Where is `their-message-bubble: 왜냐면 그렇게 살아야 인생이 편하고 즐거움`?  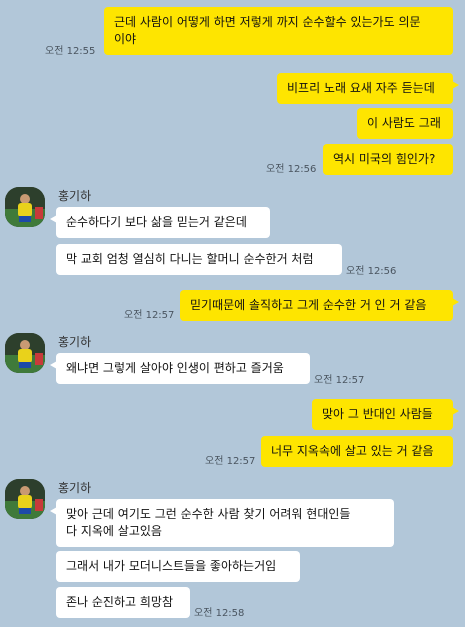 their-message-bubble: 왜냐면 그렇게 살아야 인생이 편하고 즐거움 is located at coordinates (180, 368).